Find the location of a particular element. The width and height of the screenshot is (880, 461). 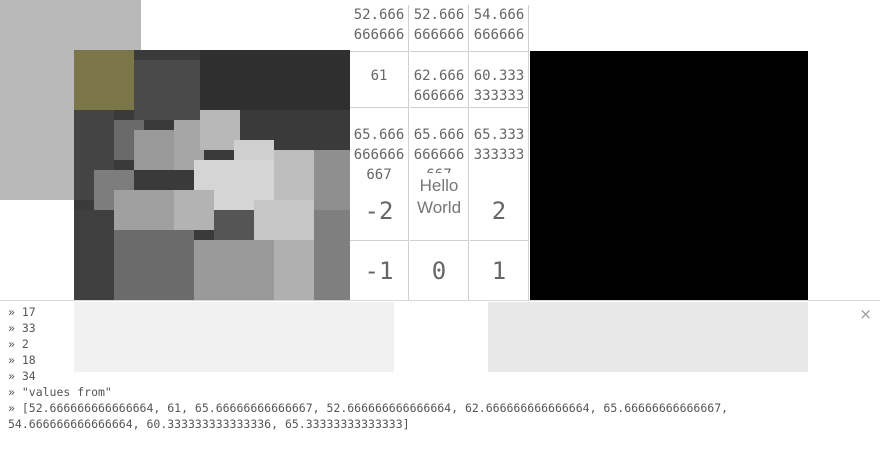

matrix-cell-r2c2: 62.666666666 is located at coordinates (439, 80).